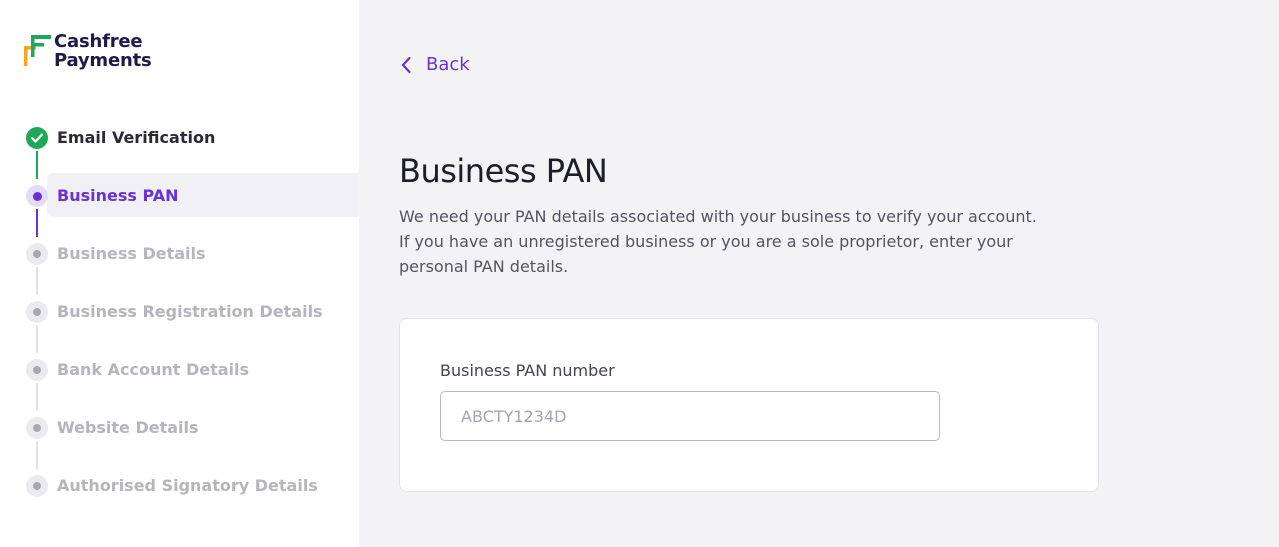  I want to click on step-label: Business Registration Details, so click(190, 311).